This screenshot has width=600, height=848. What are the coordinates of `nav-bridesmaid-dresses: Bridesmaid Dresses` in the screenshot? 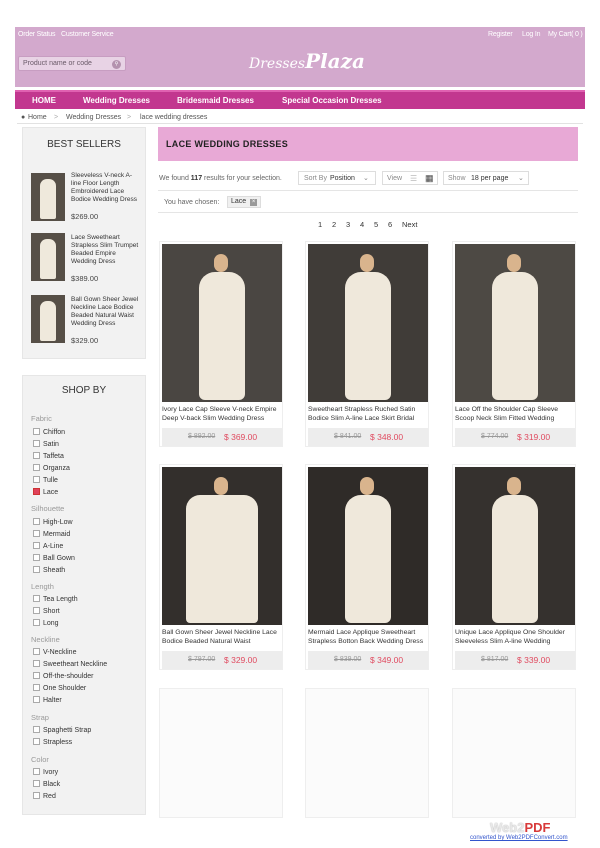 It's located at (215, 100).